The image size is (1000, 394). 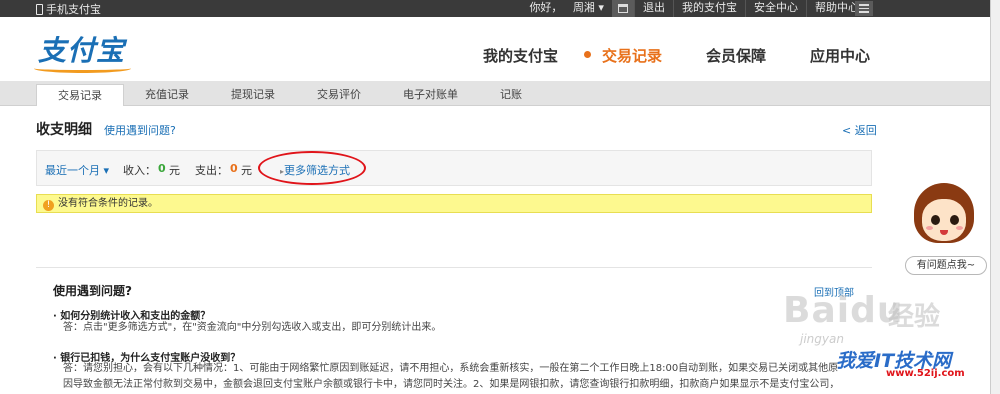 What do you see at coordinates (944, 217) in the screenshot?
I see `mascot-avatar` at bounding box center [944, 217].